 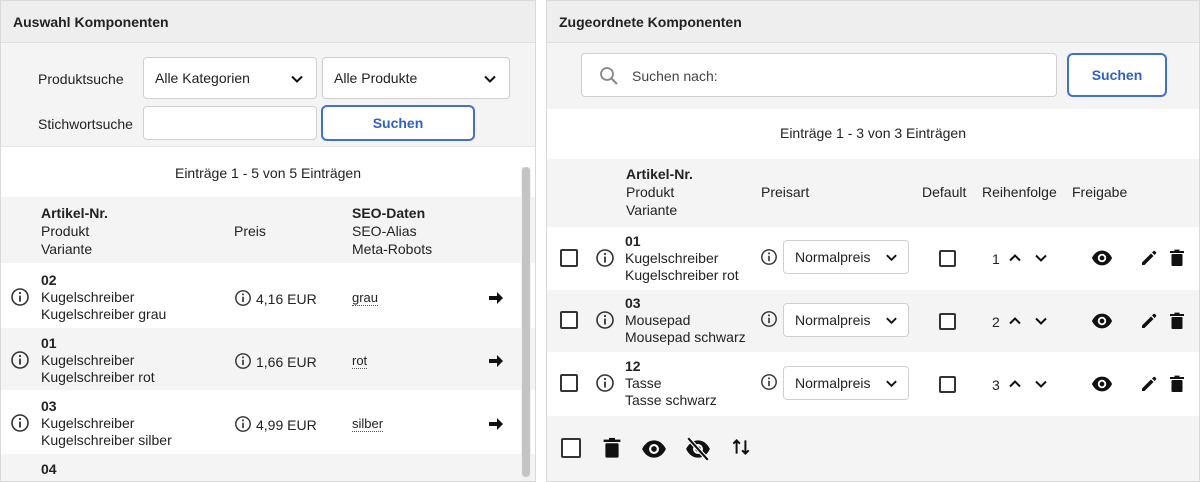 I want to click on order-number: 3, so click(x=996, y=385).